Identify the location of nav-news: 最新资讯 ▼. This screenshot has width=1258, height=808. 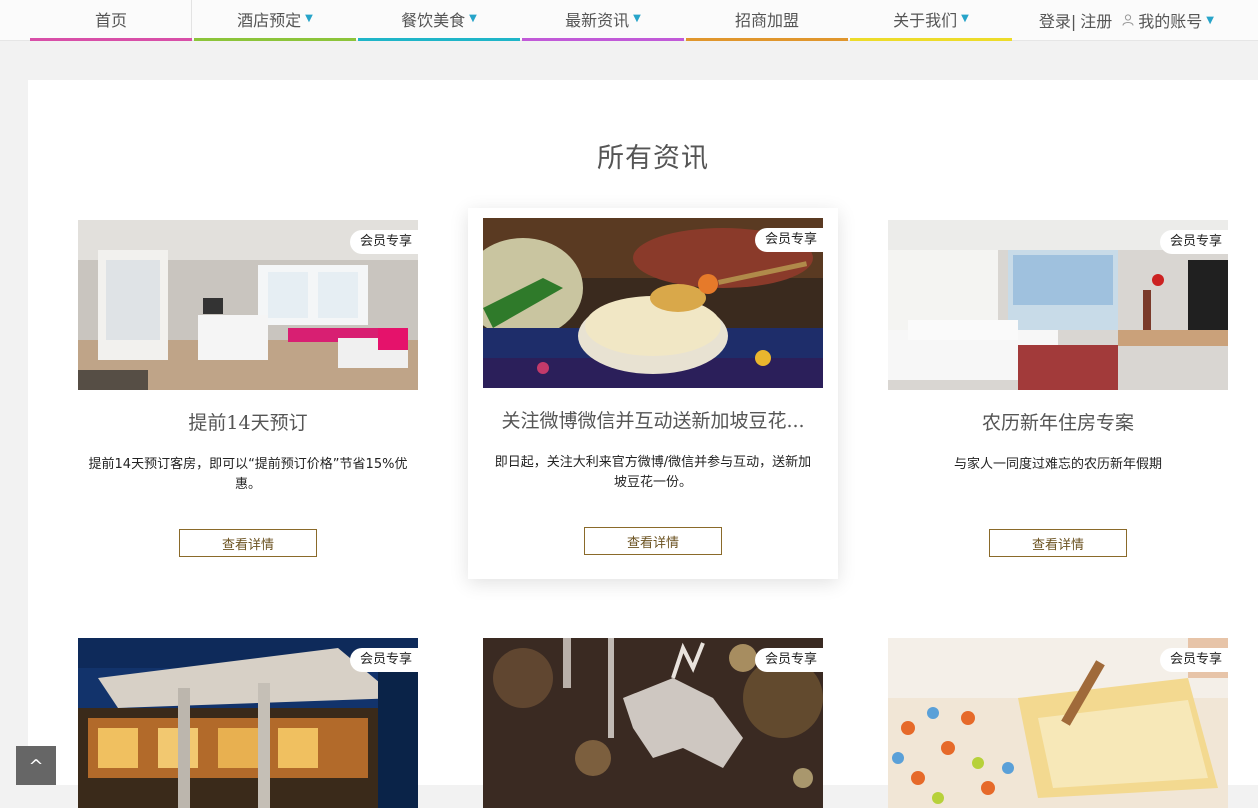
(603, 20).